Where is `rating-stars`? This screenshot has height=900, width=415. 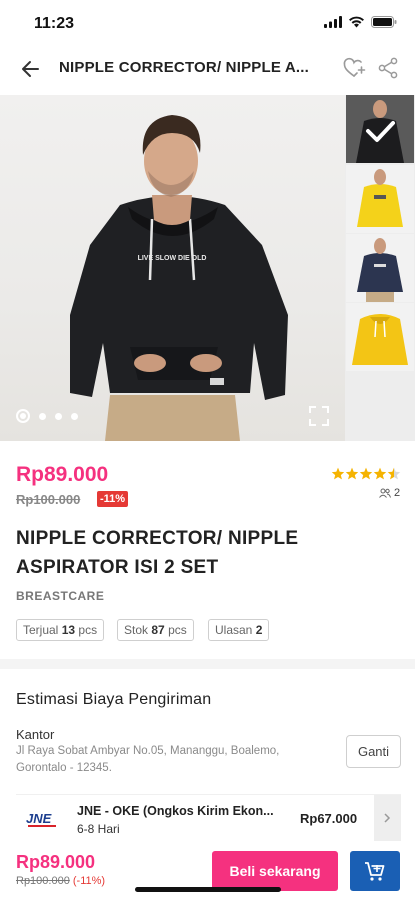 rating-stars is located at coordinates (366, 473).